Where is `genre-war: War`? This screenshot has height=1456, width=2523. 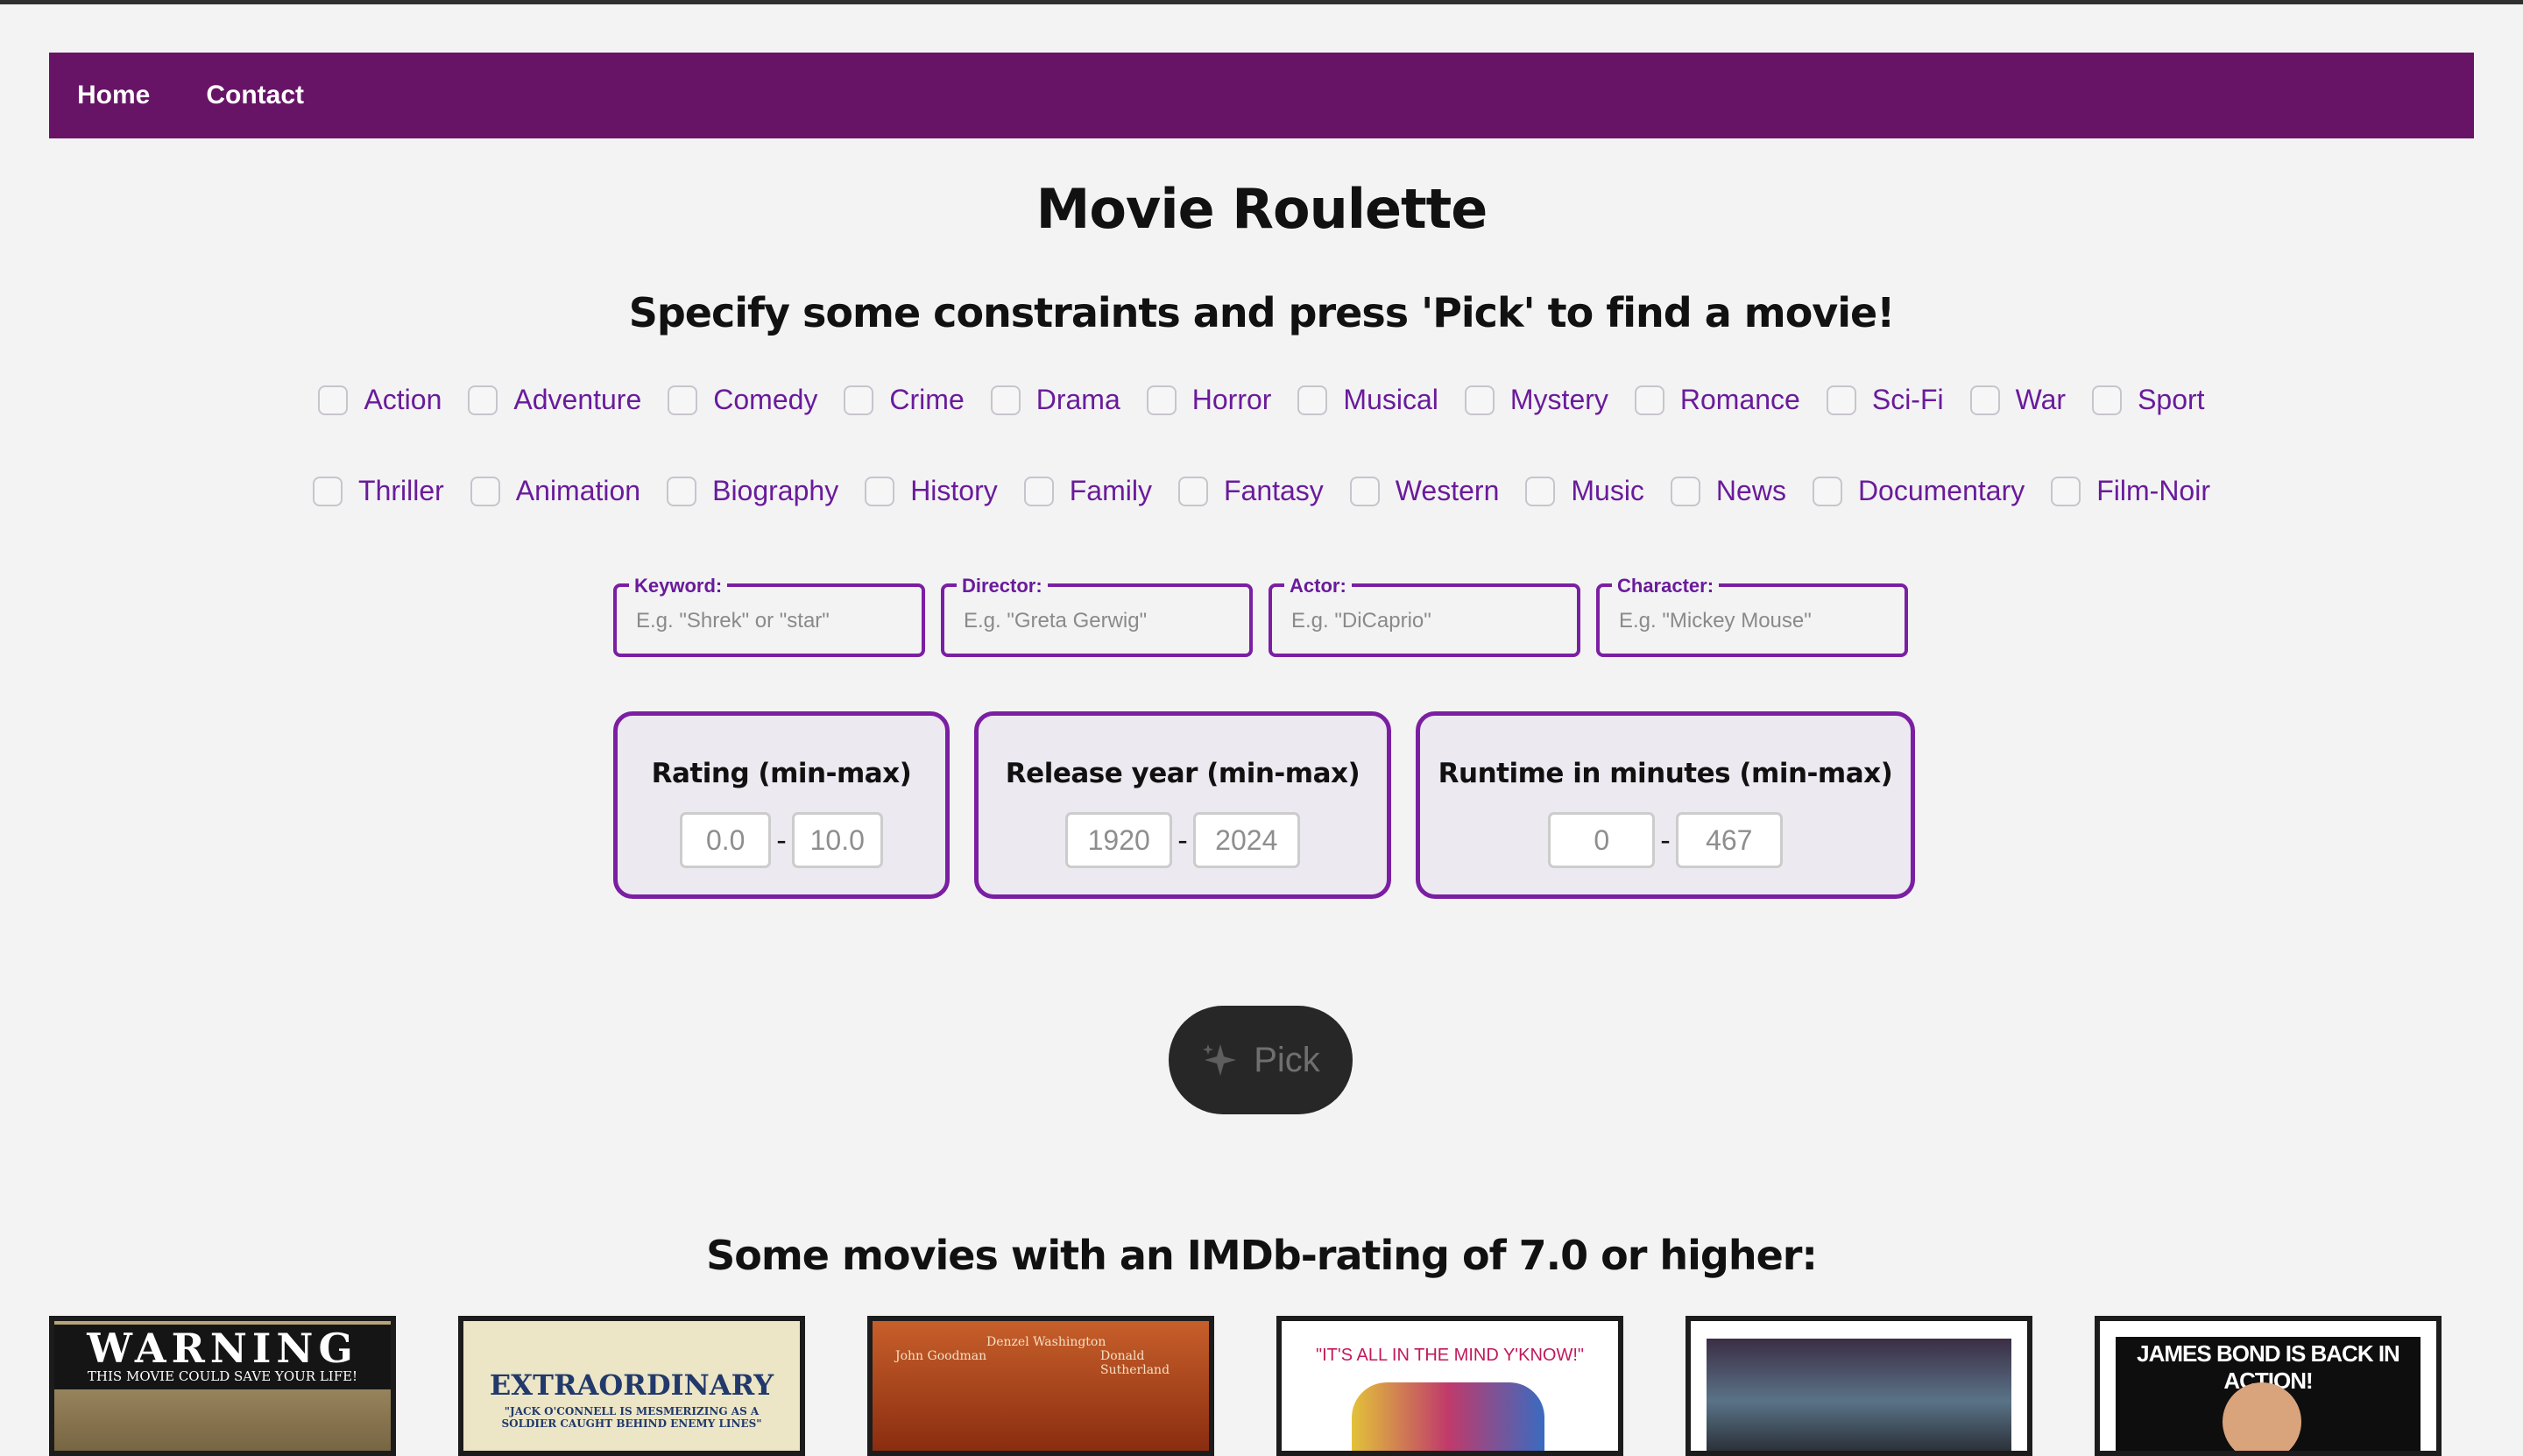 genre-war: War is located at coordinates (2018, 400).